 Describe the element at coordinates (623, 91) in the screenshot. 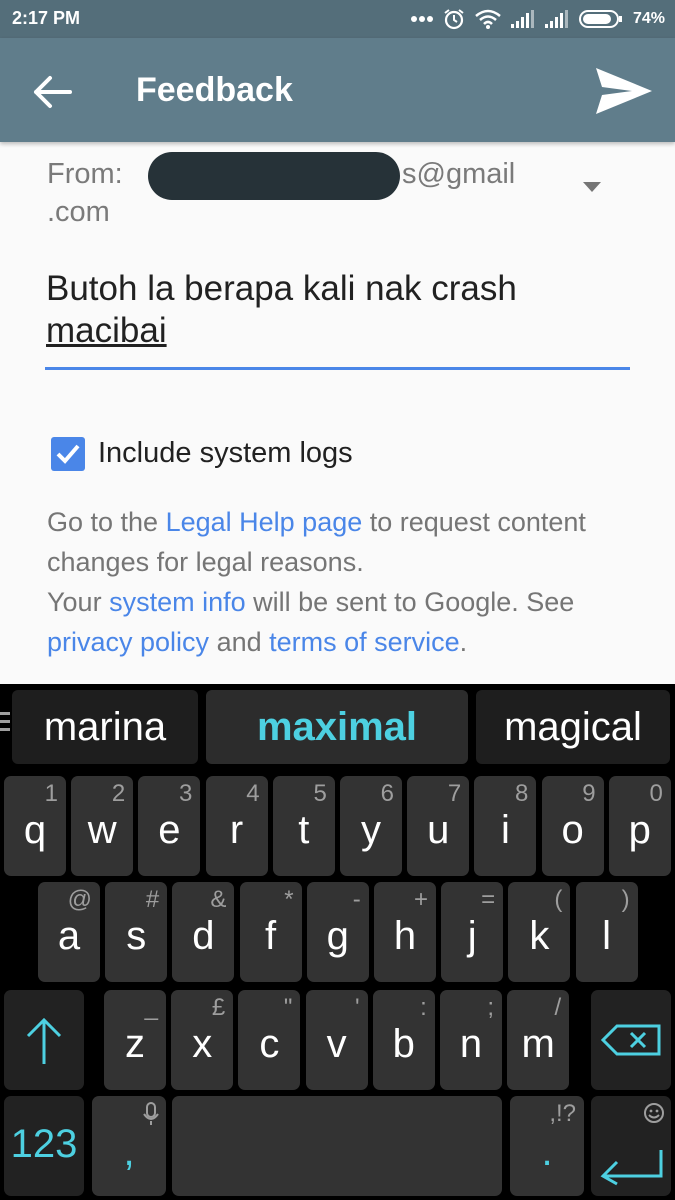

I see `send-icon` at that location.